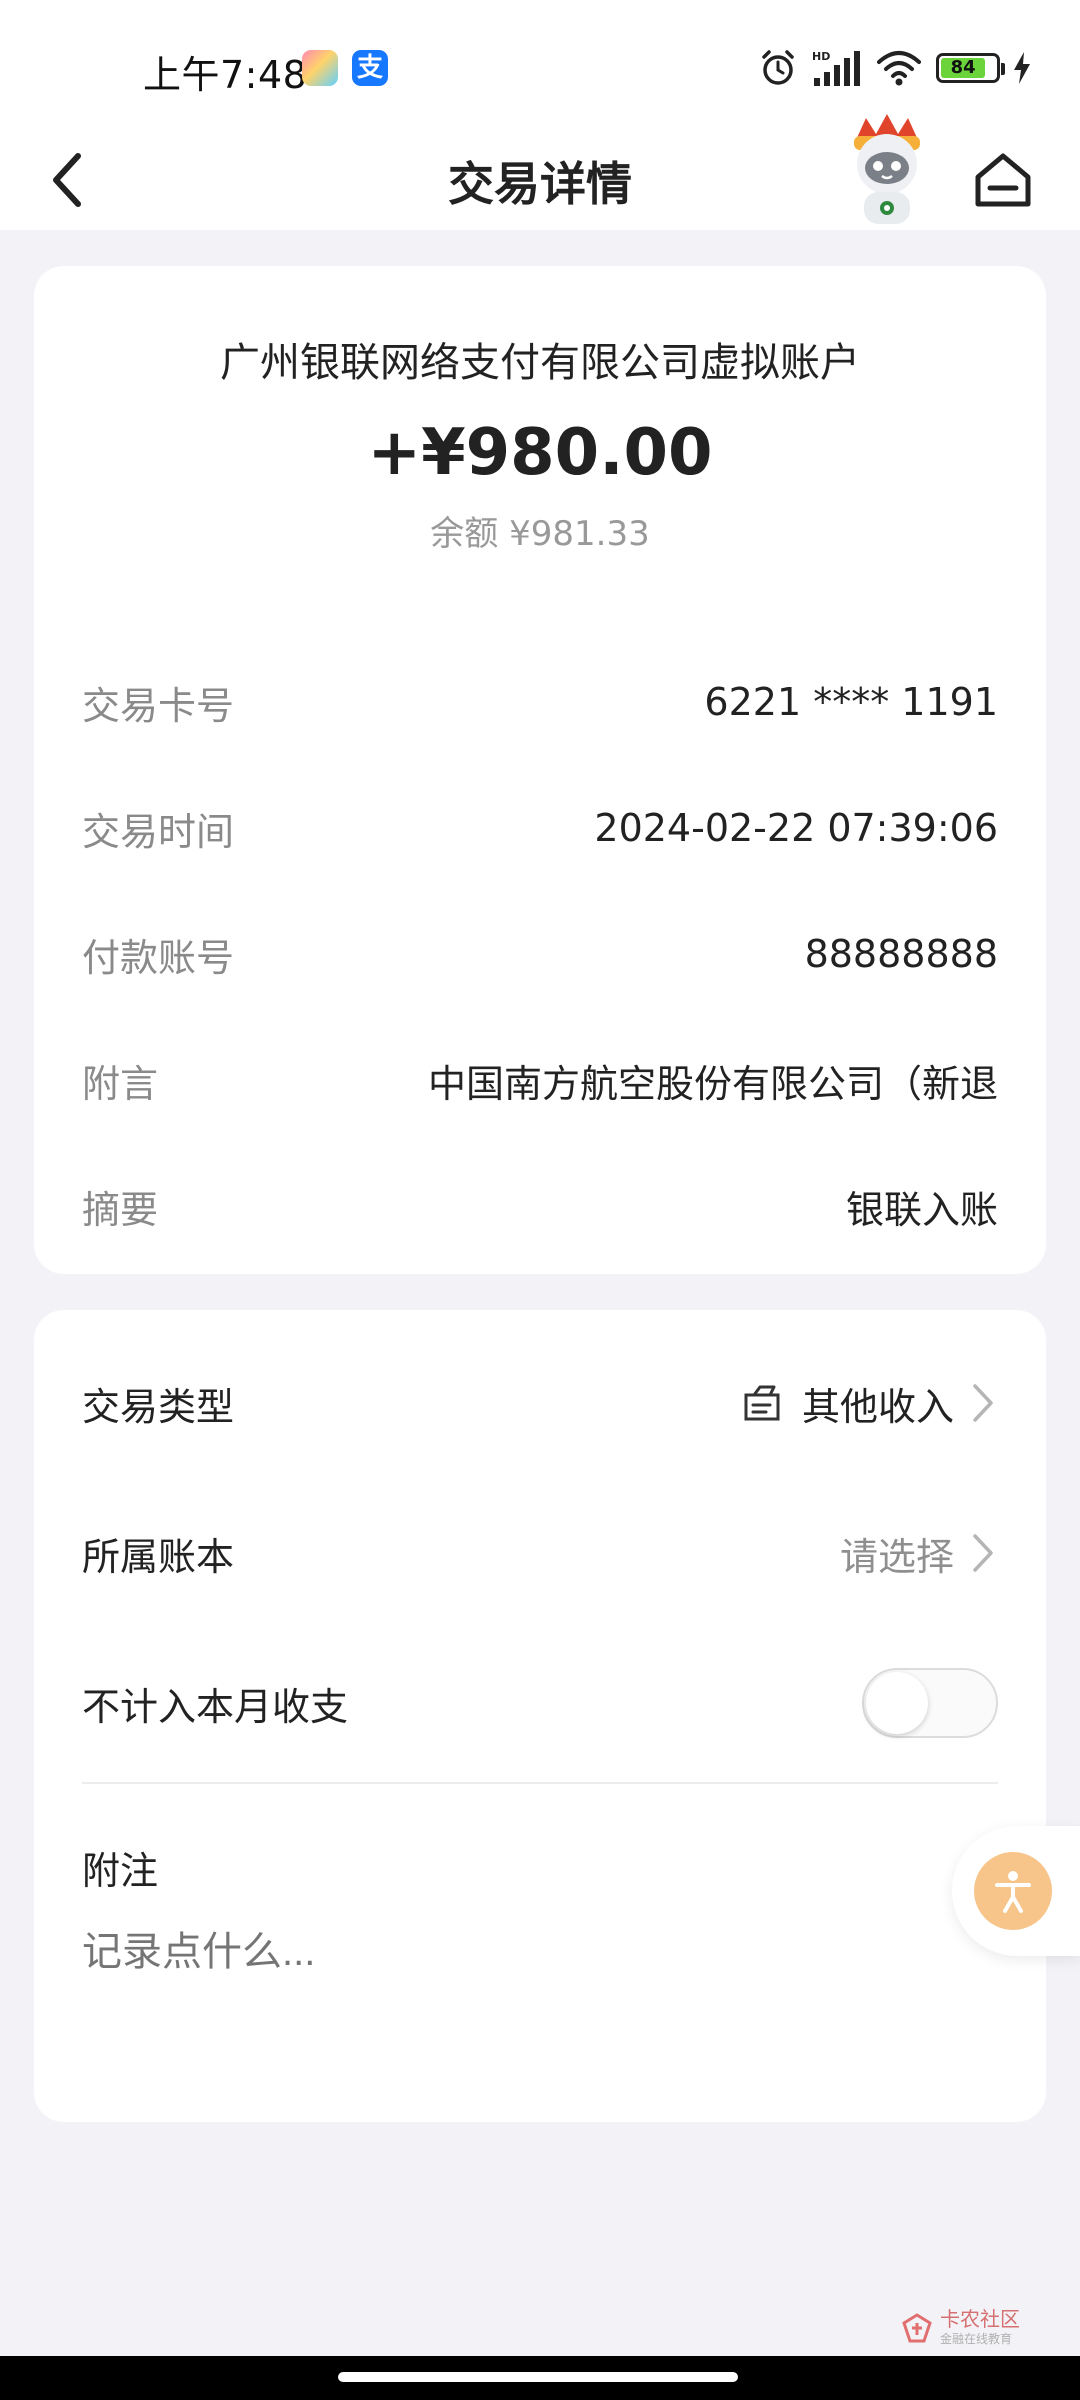 This screenshot has width=1080, height=2400. Describe the element at coordinates (540, 1703) in the screenshot. I see `exclude-monthly-row: 不计入本月收支` at that location.